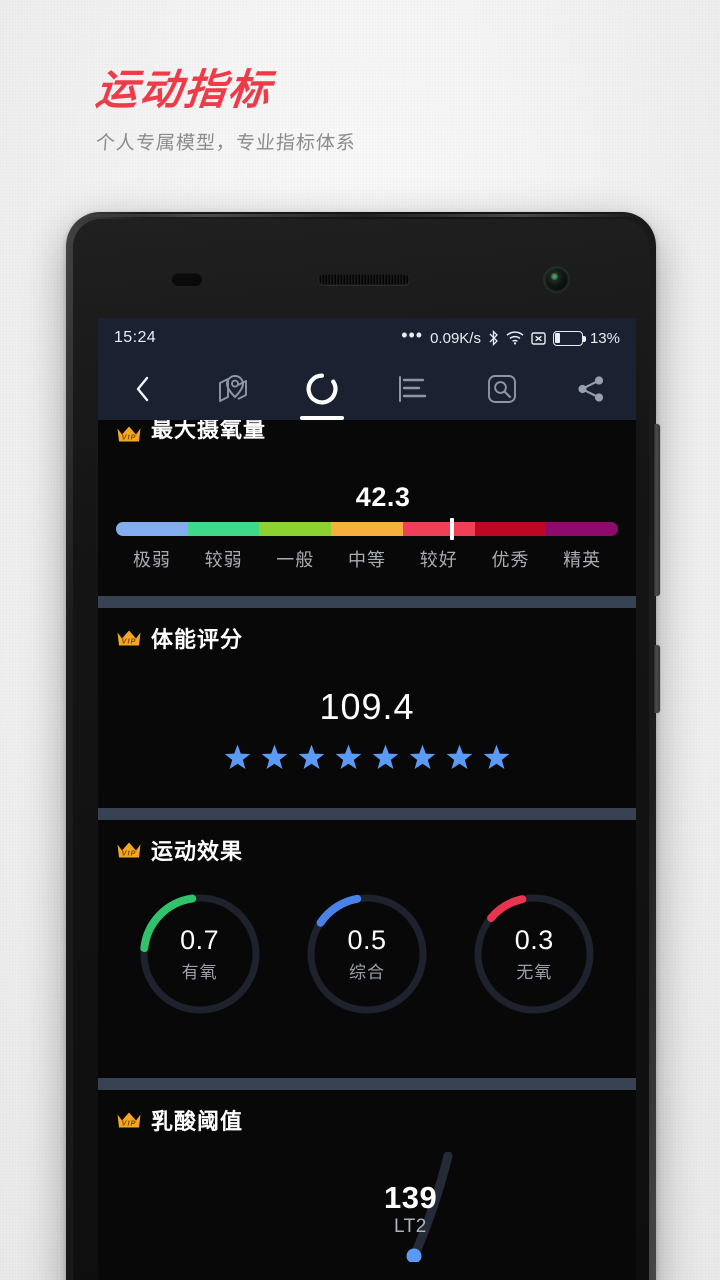  What do you see at coordinates (200, 940) in the screenshot?
I see `gauge-value: 0.7` at bounding box center [200, 940].